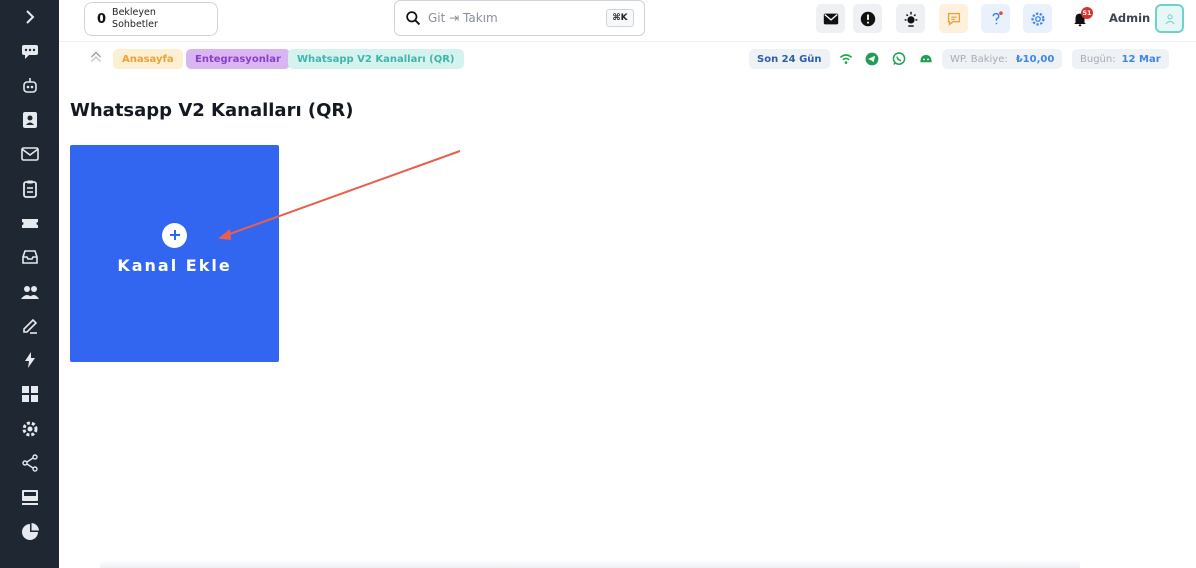 The image size is (1196, 568). I want to click on breadcrumb-current: Whatsapp V2 Kanalları (QR), so click(376, 59).